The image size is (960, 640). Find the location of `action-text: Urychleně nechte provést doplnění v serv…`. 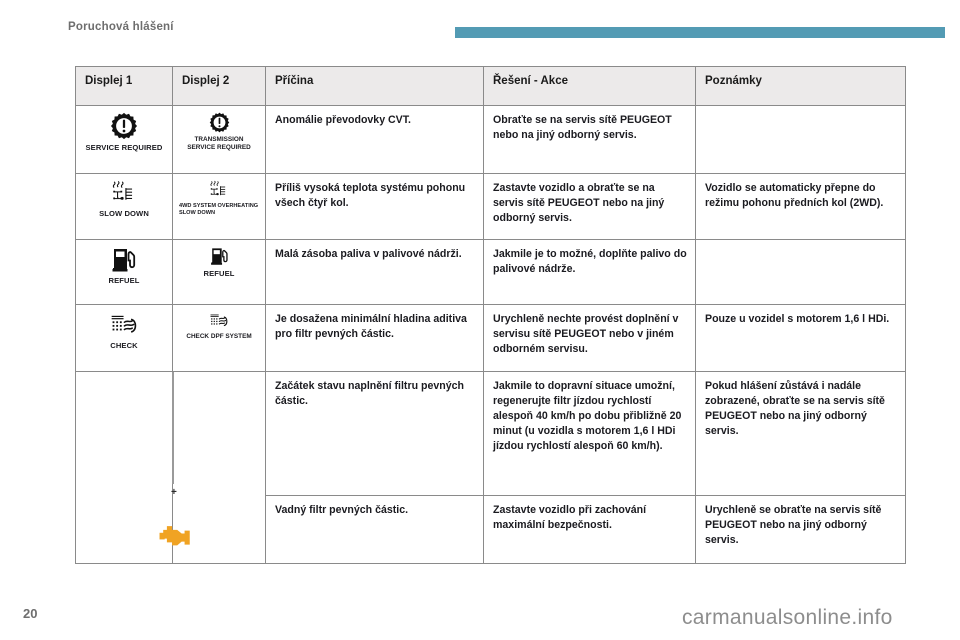

action-text: Urychleně nechte provést doplnění v serv… is located at coordinates (586, 334).